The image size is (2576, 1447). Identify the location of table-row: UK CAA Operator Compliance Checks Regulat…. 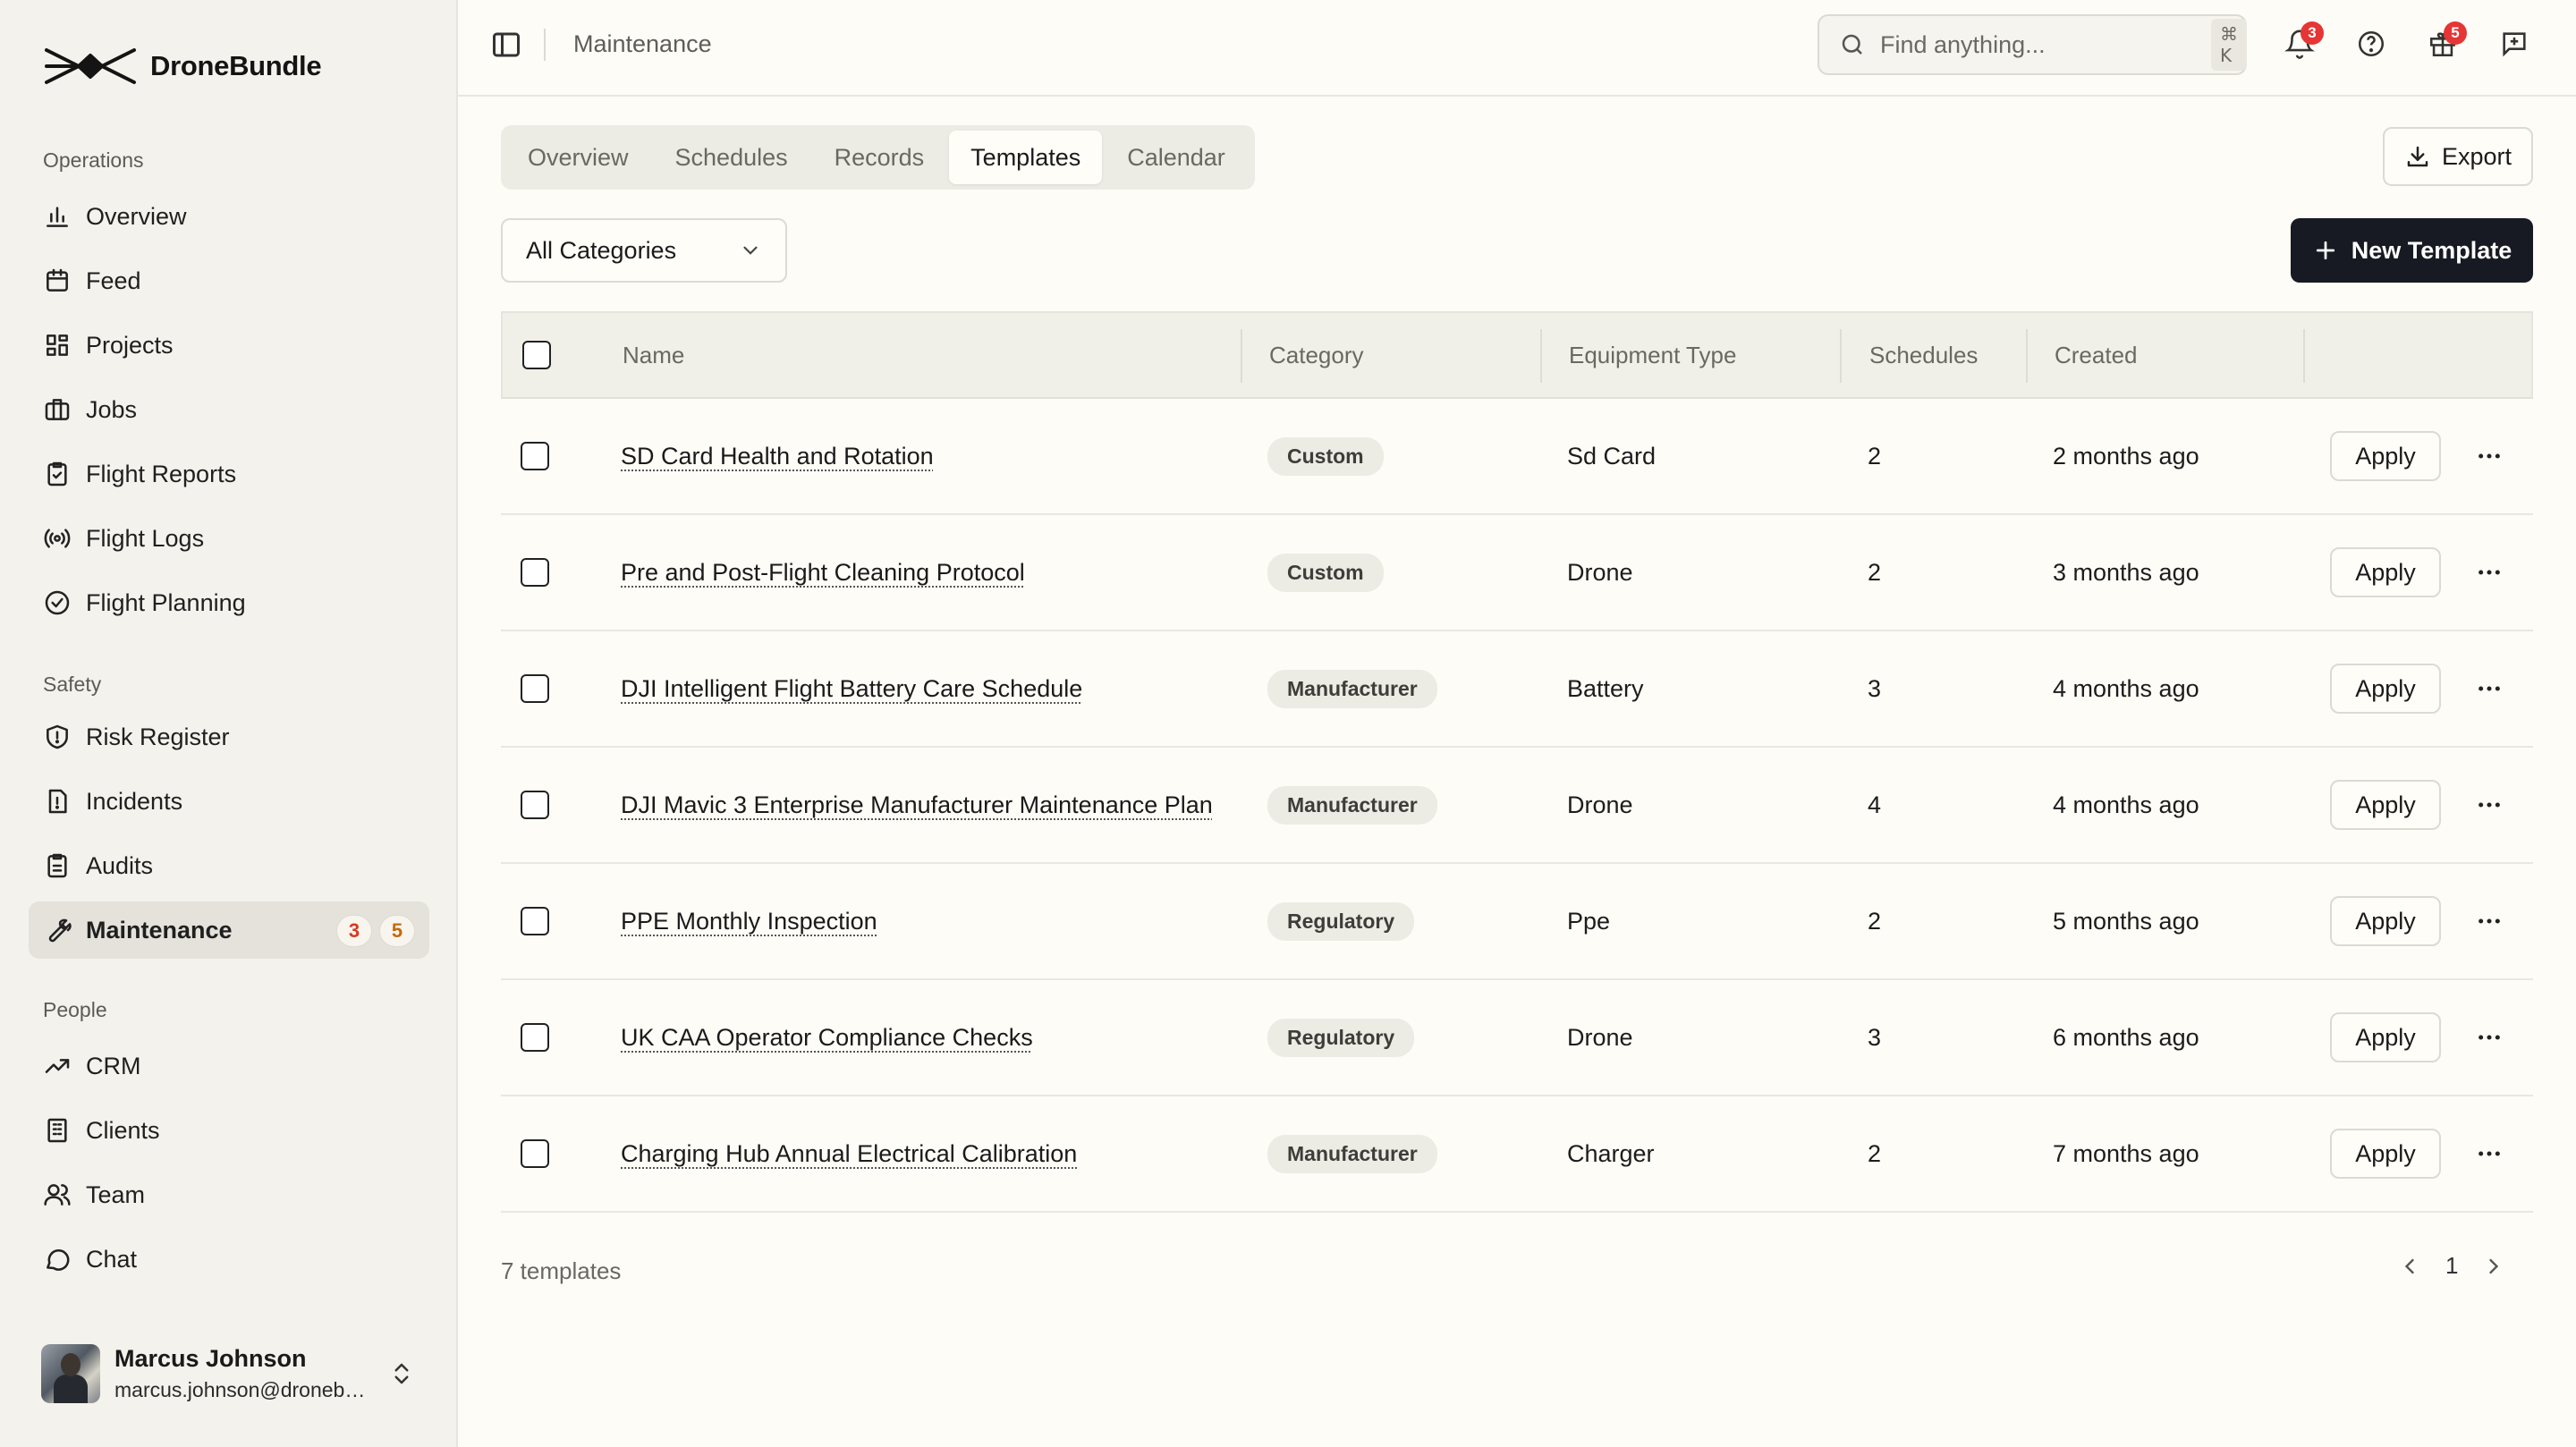
(1517, 1038).